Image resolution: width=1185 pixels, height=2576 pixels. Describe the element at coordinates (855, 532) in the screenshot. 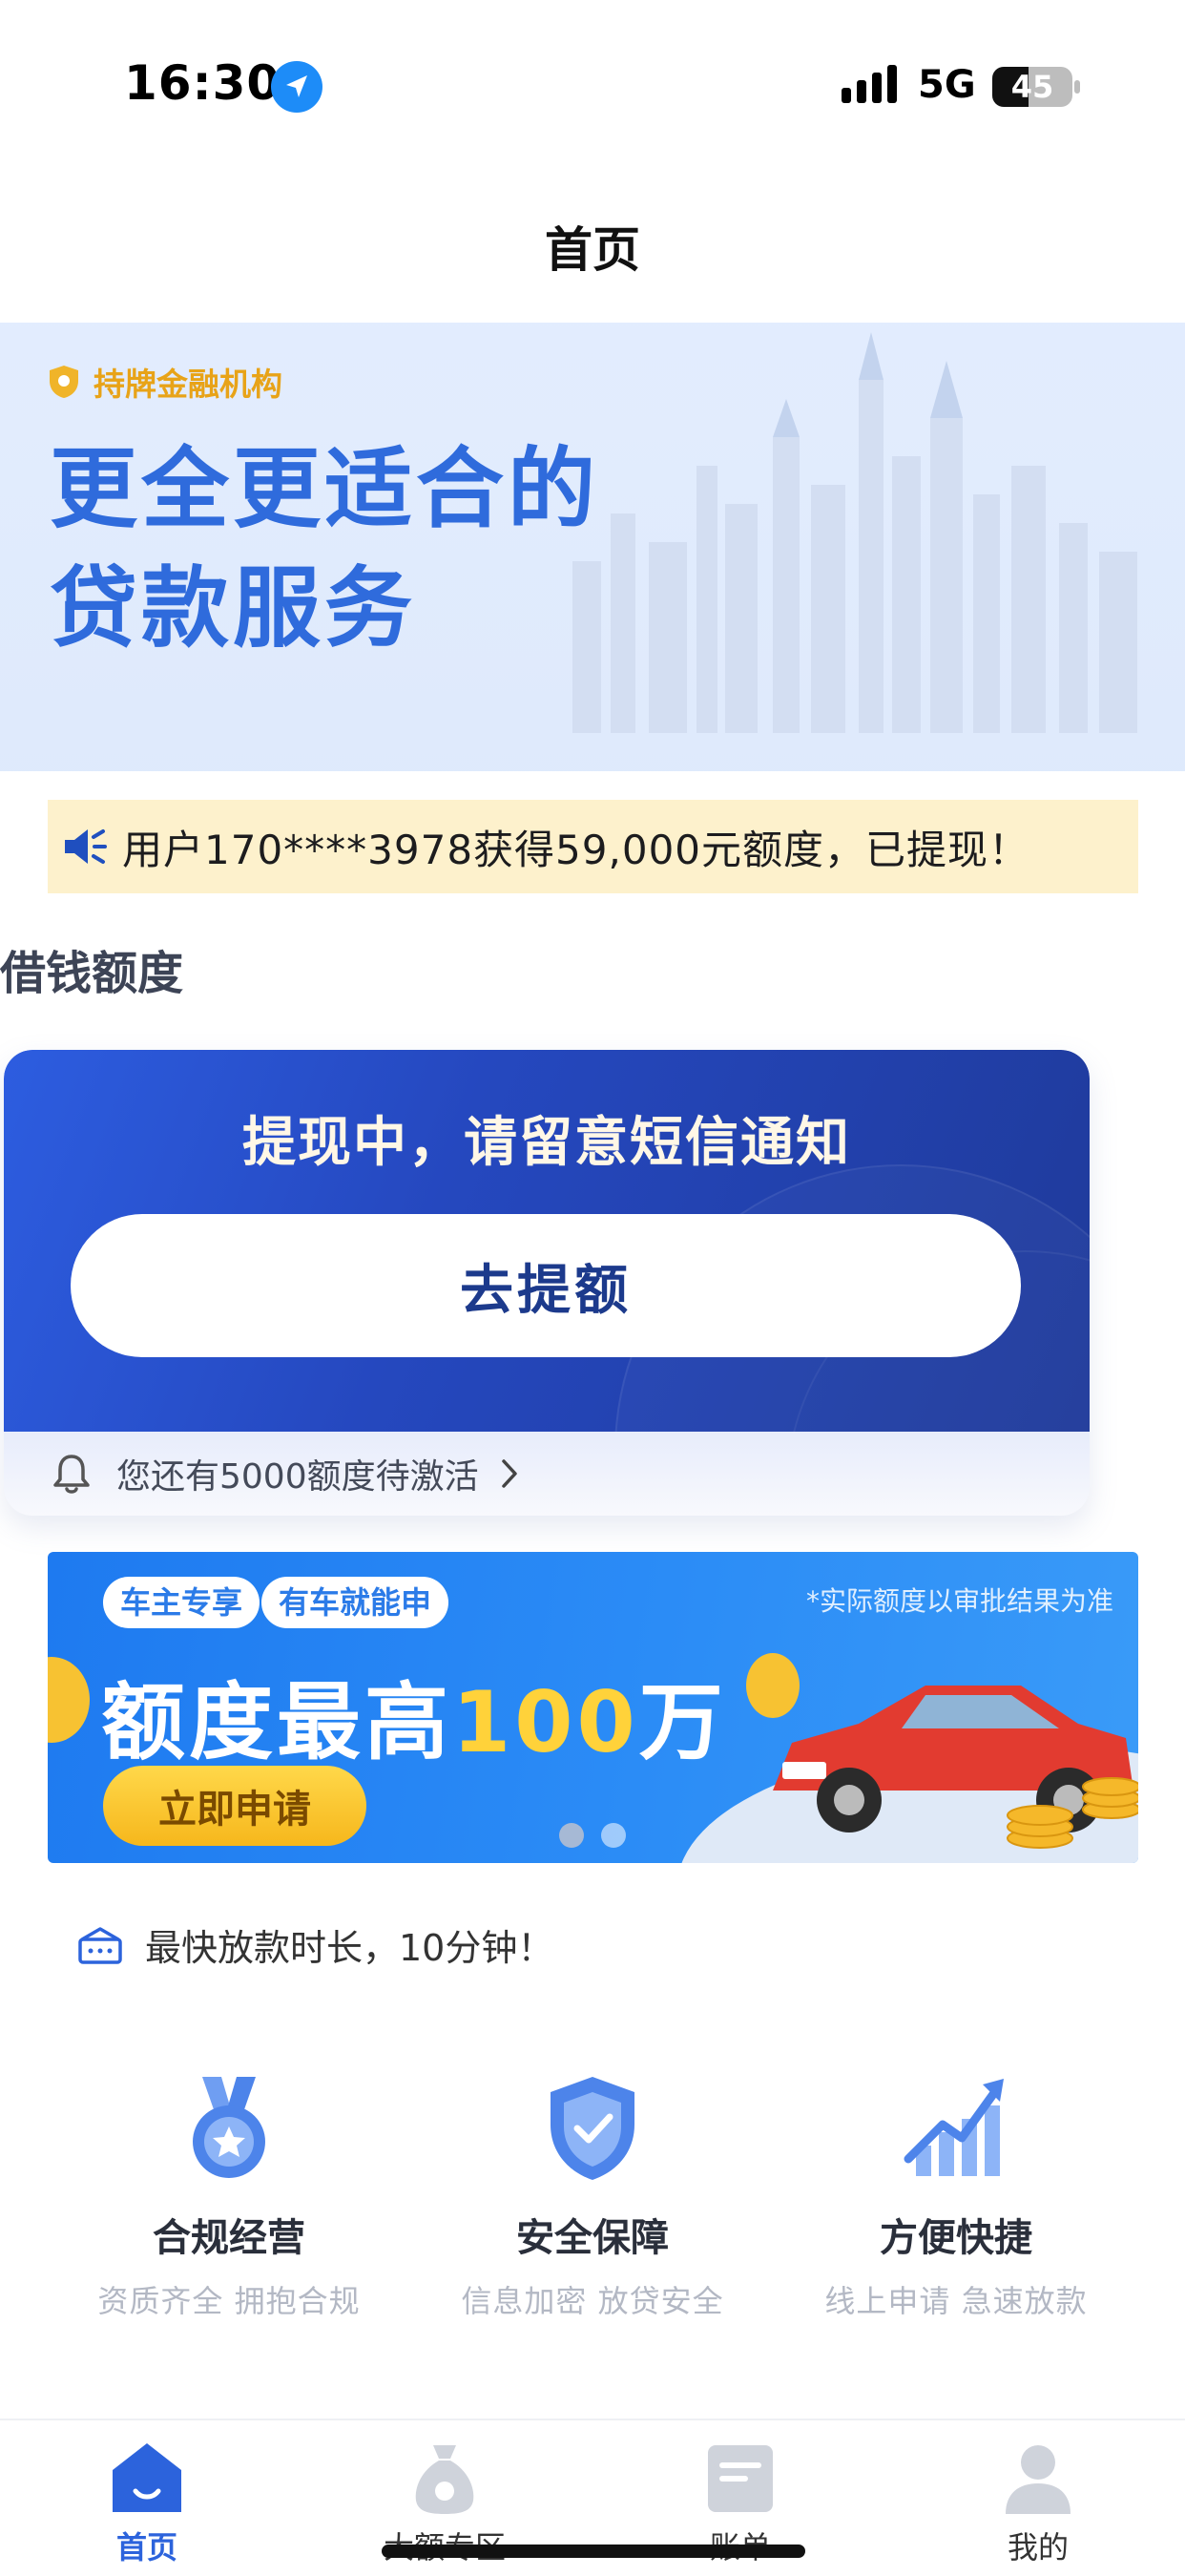

I see `city-skyline-illustration` at that location.